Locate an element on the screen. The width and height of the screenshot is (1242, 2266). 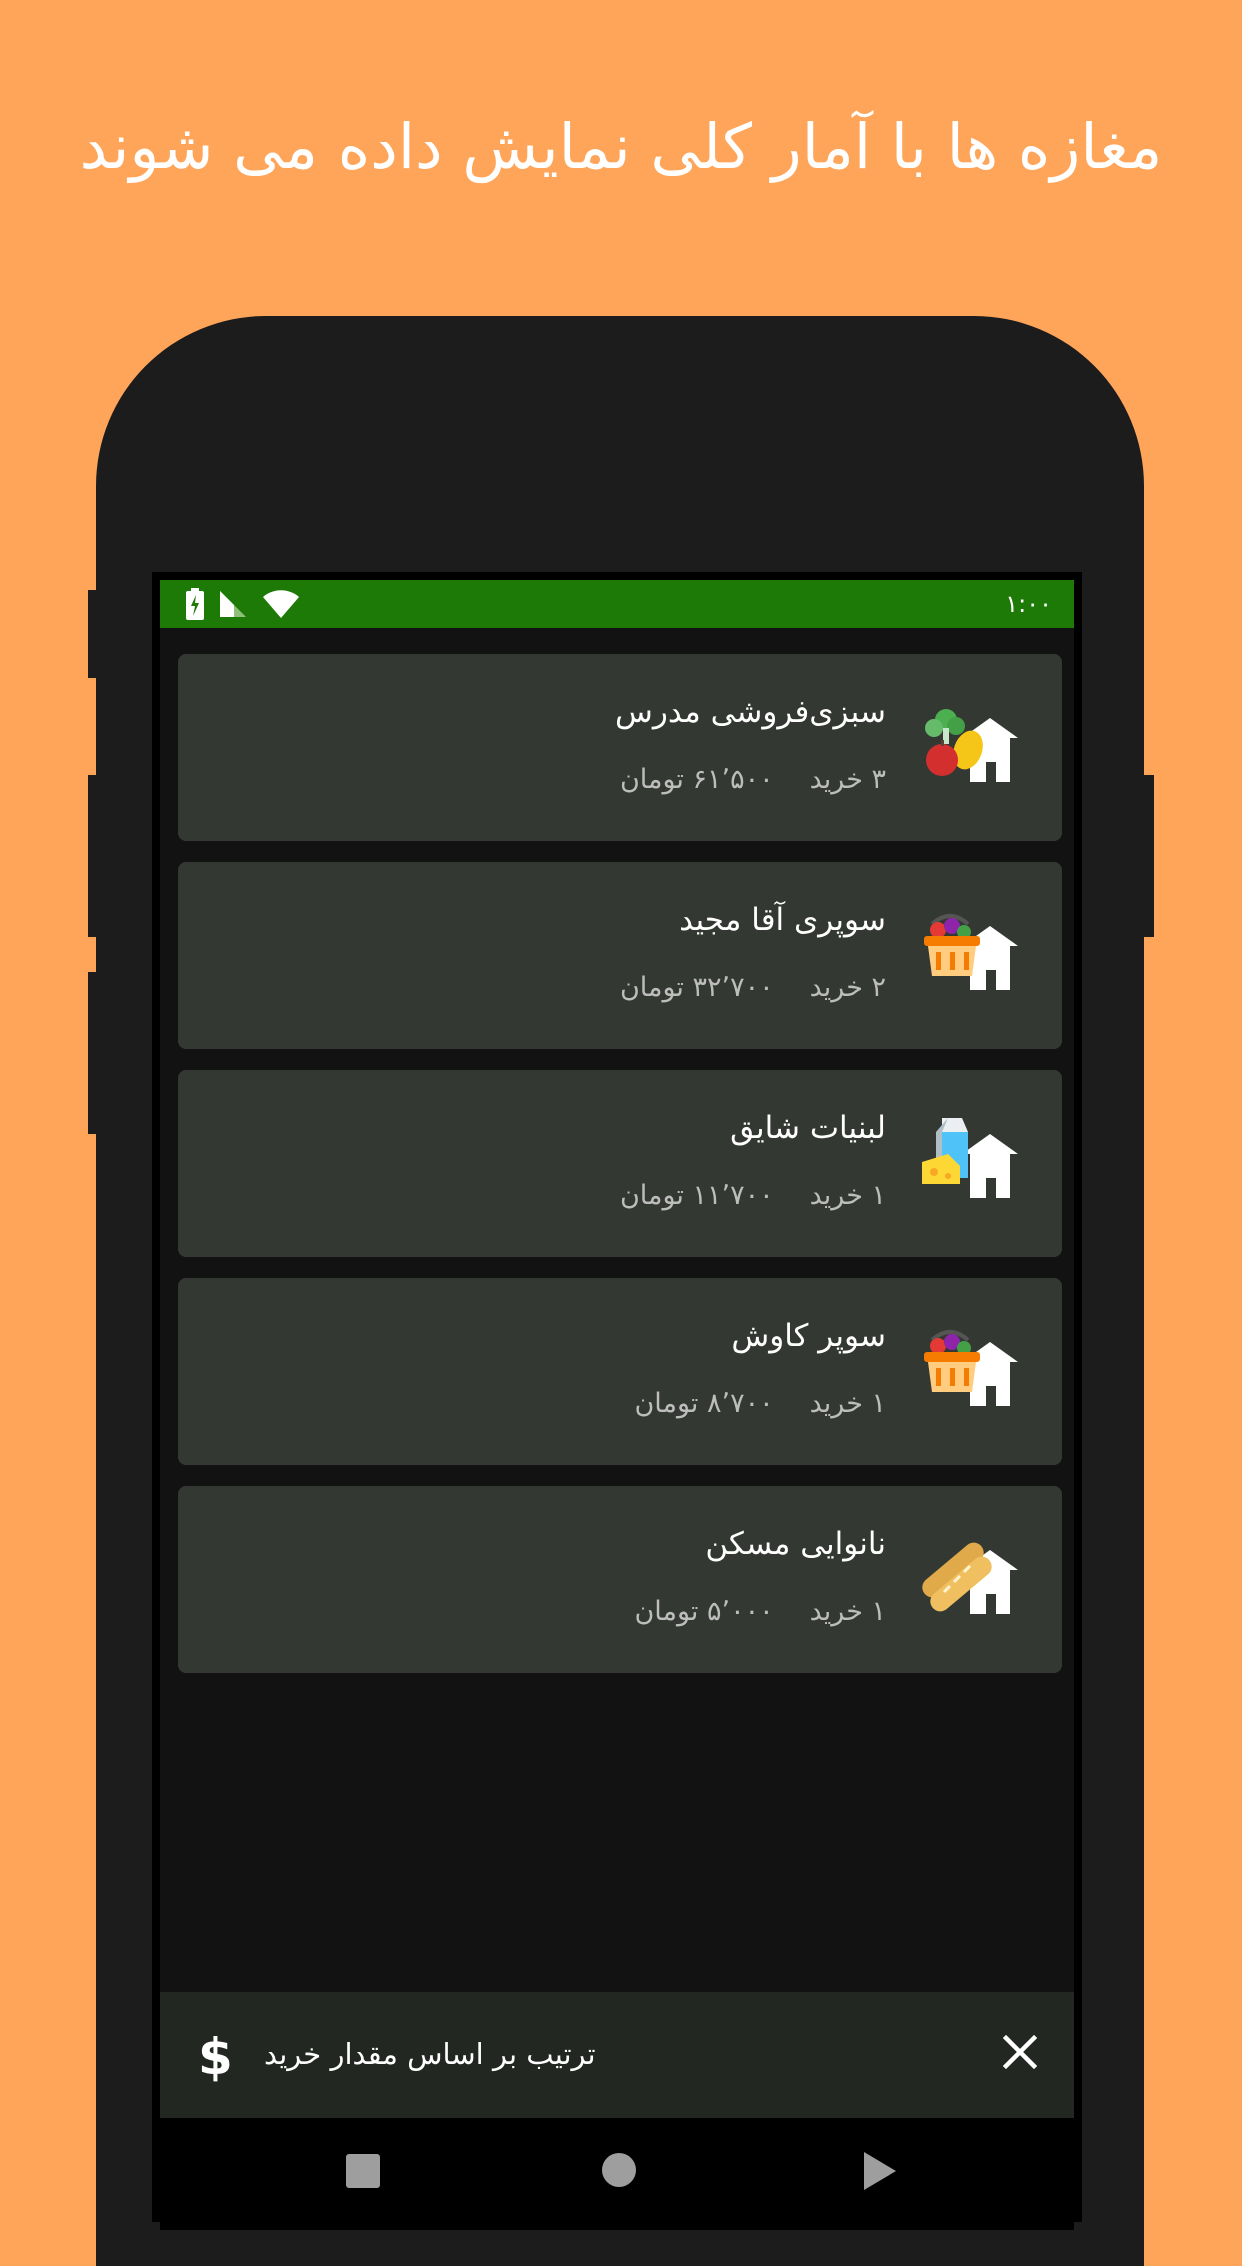
recents-square-icon is located at coordinates (363, 2171).